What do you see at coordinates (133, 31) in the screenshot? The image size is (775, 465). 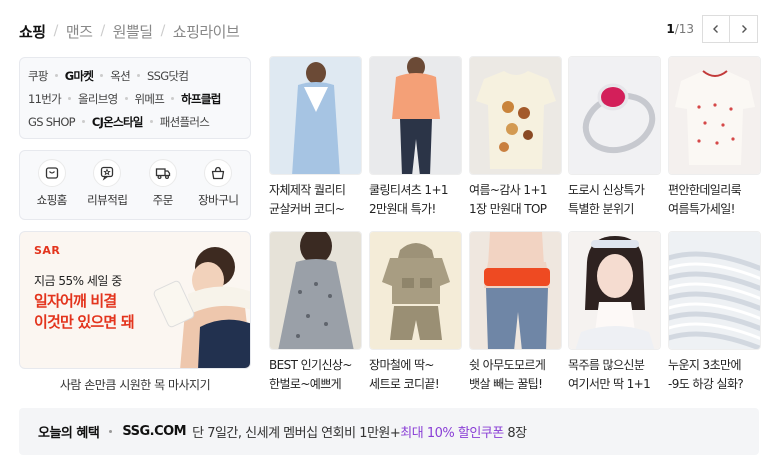 I see `tab-one-plus-deal: 원쁠딜` at bounding box center [133, 31].